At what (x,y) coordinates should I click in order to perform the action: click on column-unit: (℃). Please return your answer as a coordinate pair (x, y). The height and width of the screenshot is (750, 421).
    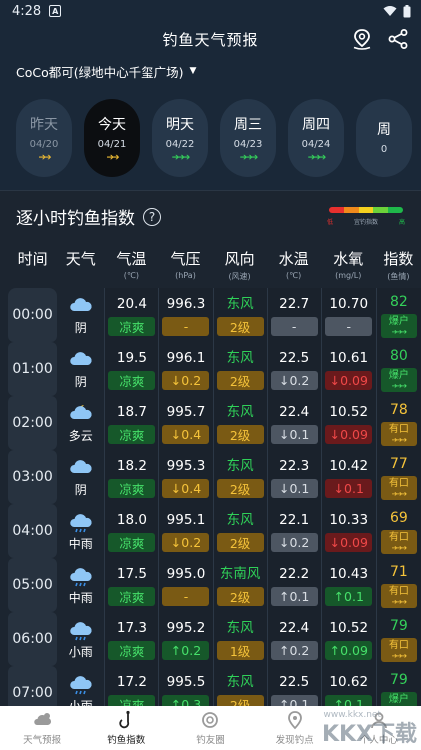
    Looking at the image, I should click on (294, 275).